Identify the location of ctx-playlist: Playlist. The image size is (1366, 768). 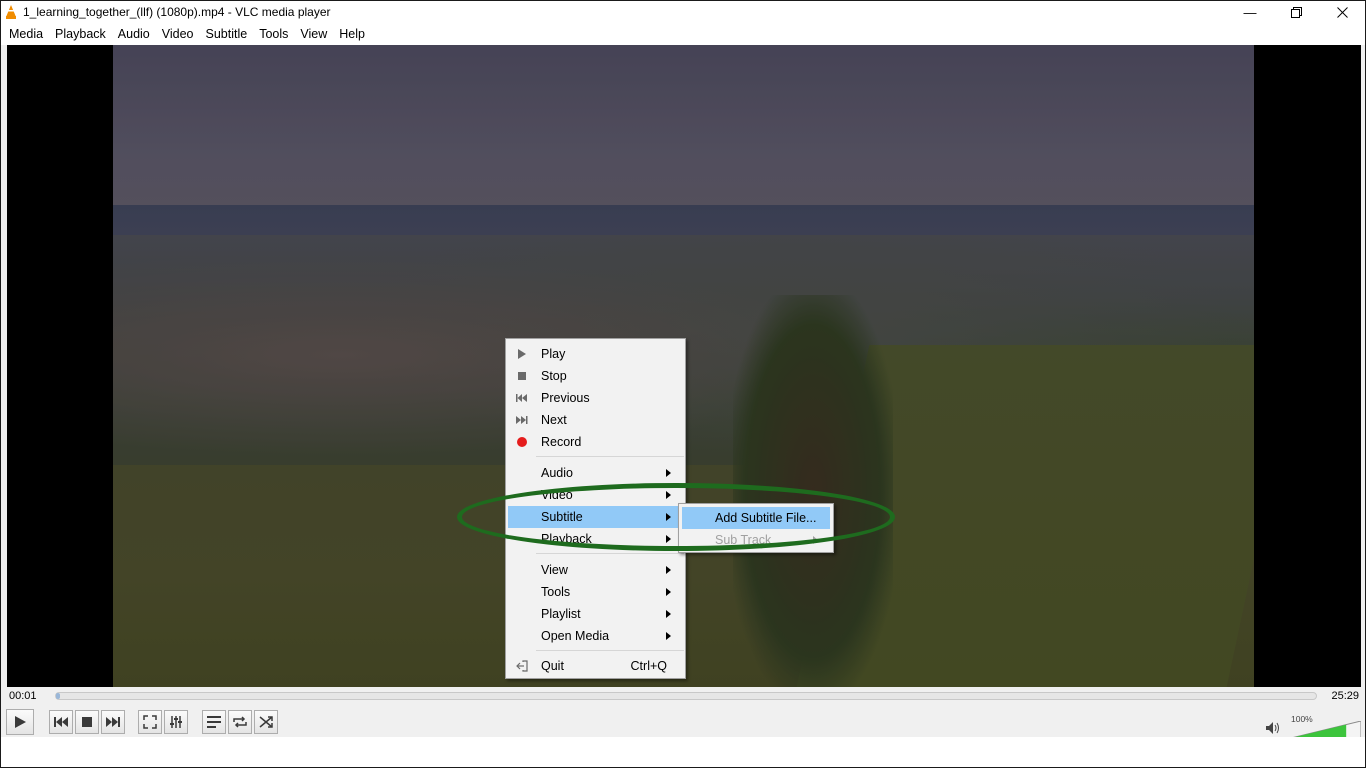
(595, 614).